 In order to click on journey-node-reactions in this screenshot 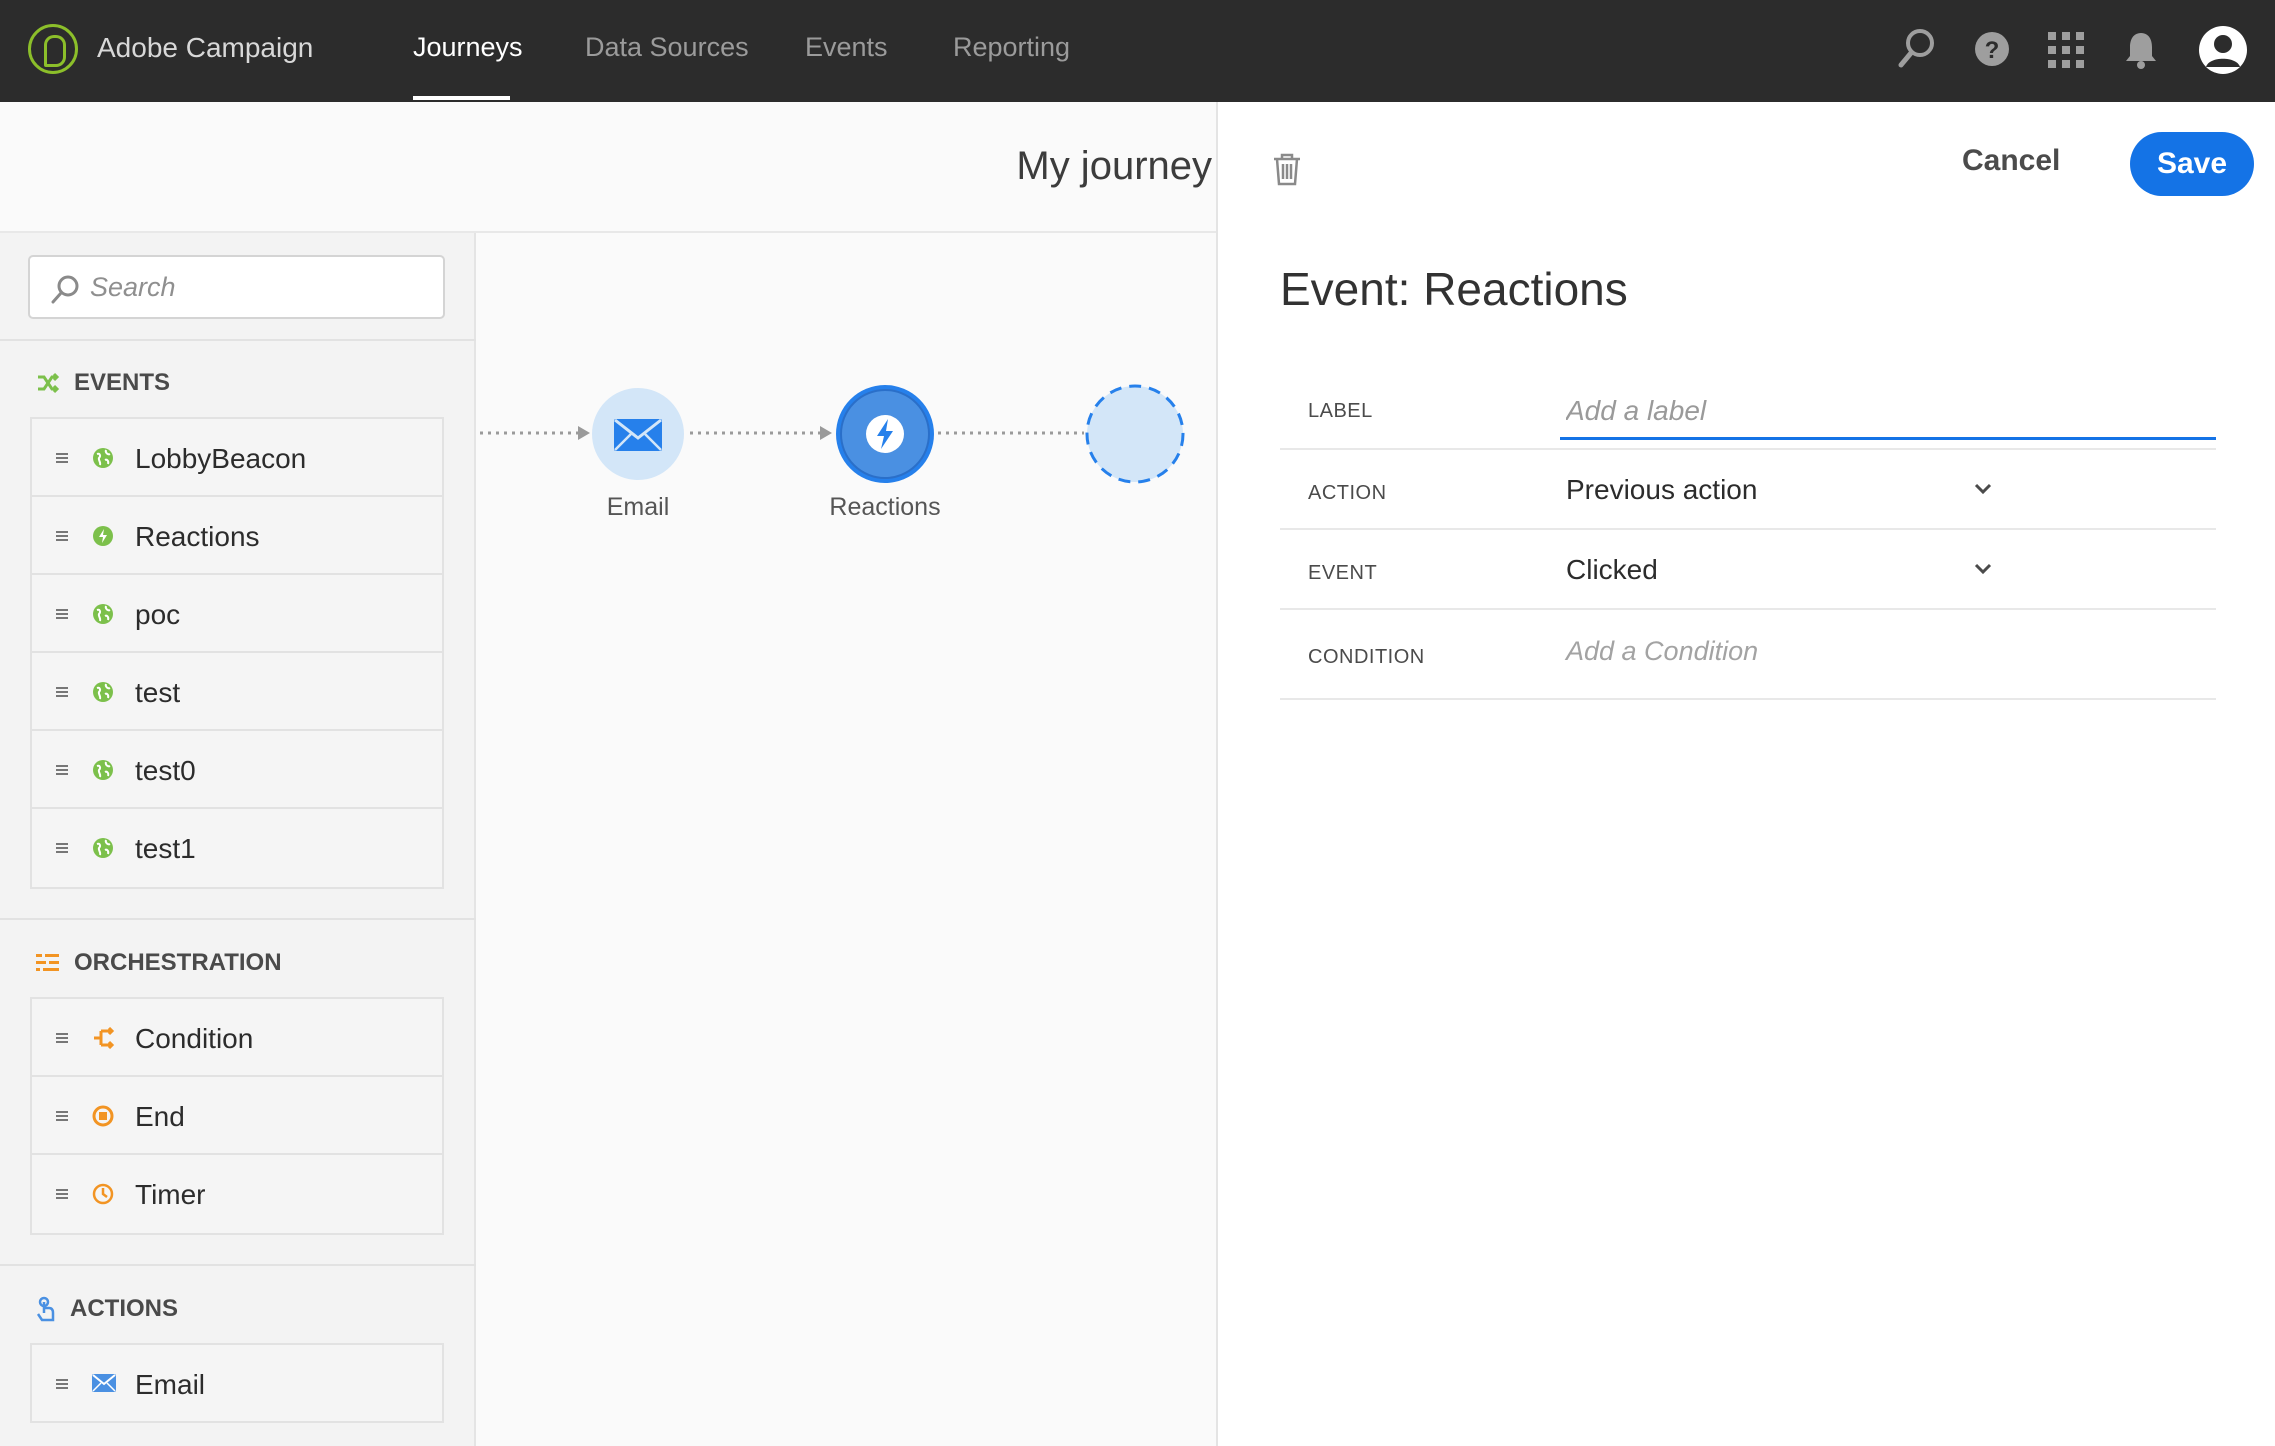, I will do `click(885, 436)`.